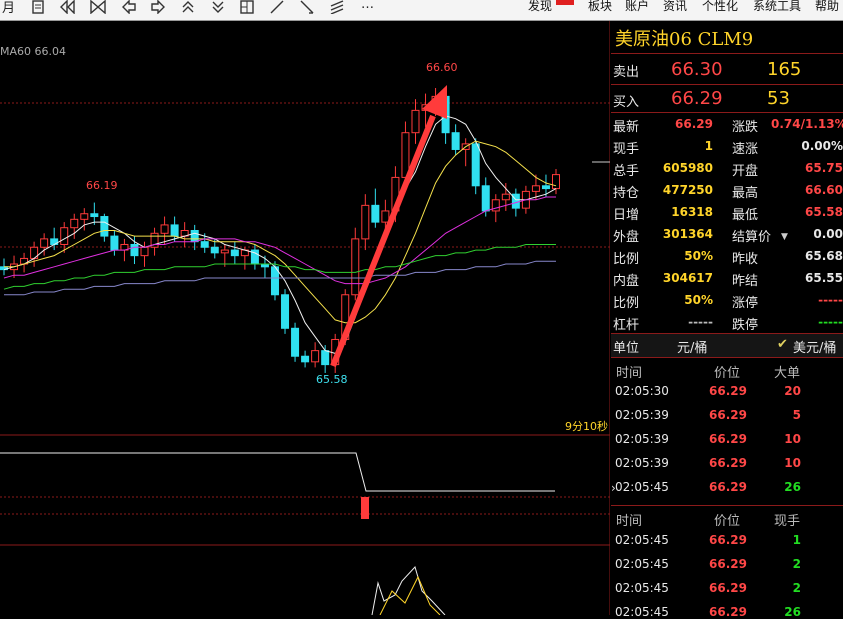  What do you see at coordinates (784, 69) in the screenshot?
I see `sell-qty: 165` at bounding box center [784, 69].